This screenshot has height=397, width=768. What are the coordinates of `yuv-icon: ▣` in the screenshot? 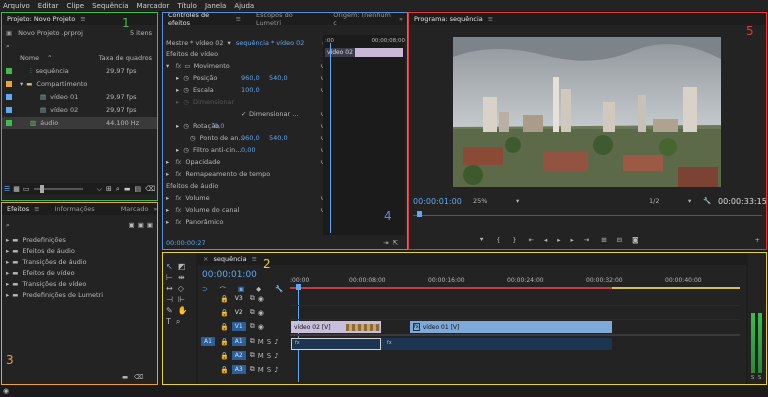 It's located at (150, 225).